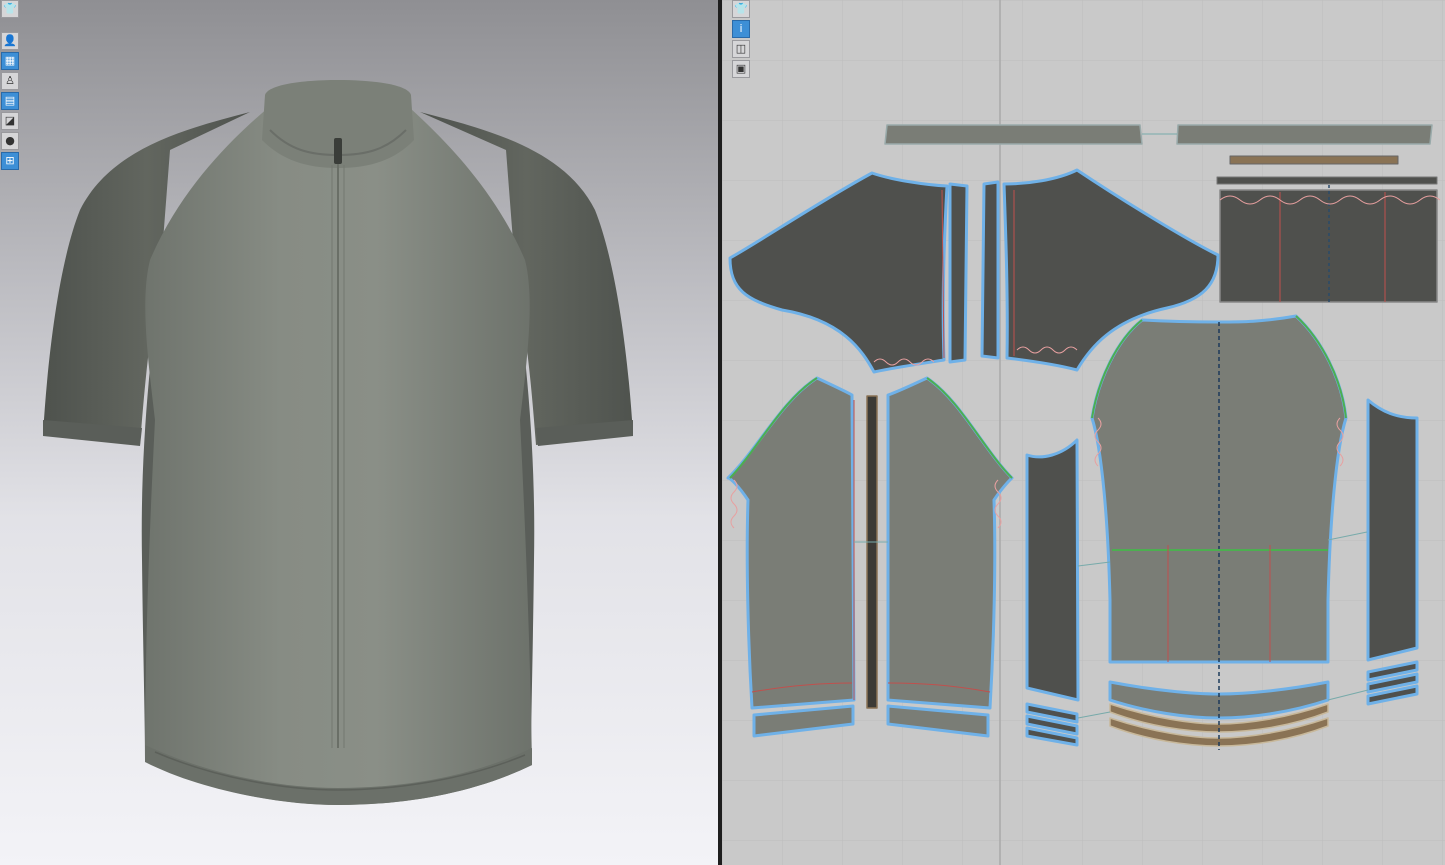  I want to click on info-icon: i, so click(741, 29).